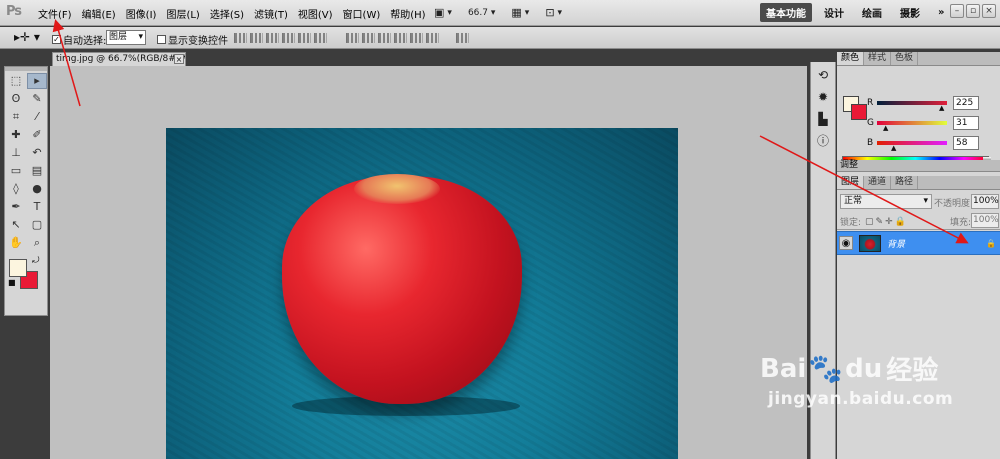  What do you see at coordinates (320, 38) in the screenshot?
I see `align-right-icon` at bounding box center [320, 38].